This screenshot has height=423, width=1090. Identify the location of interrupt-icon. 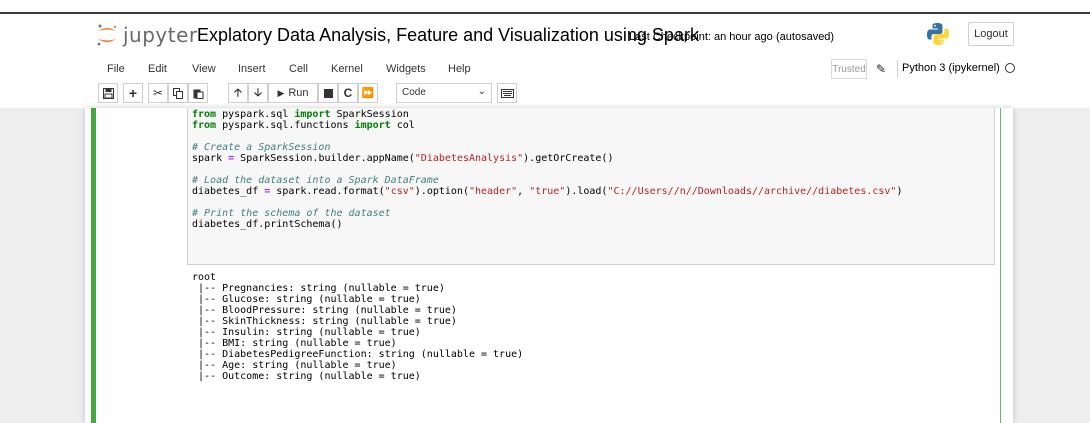
(328, 93).